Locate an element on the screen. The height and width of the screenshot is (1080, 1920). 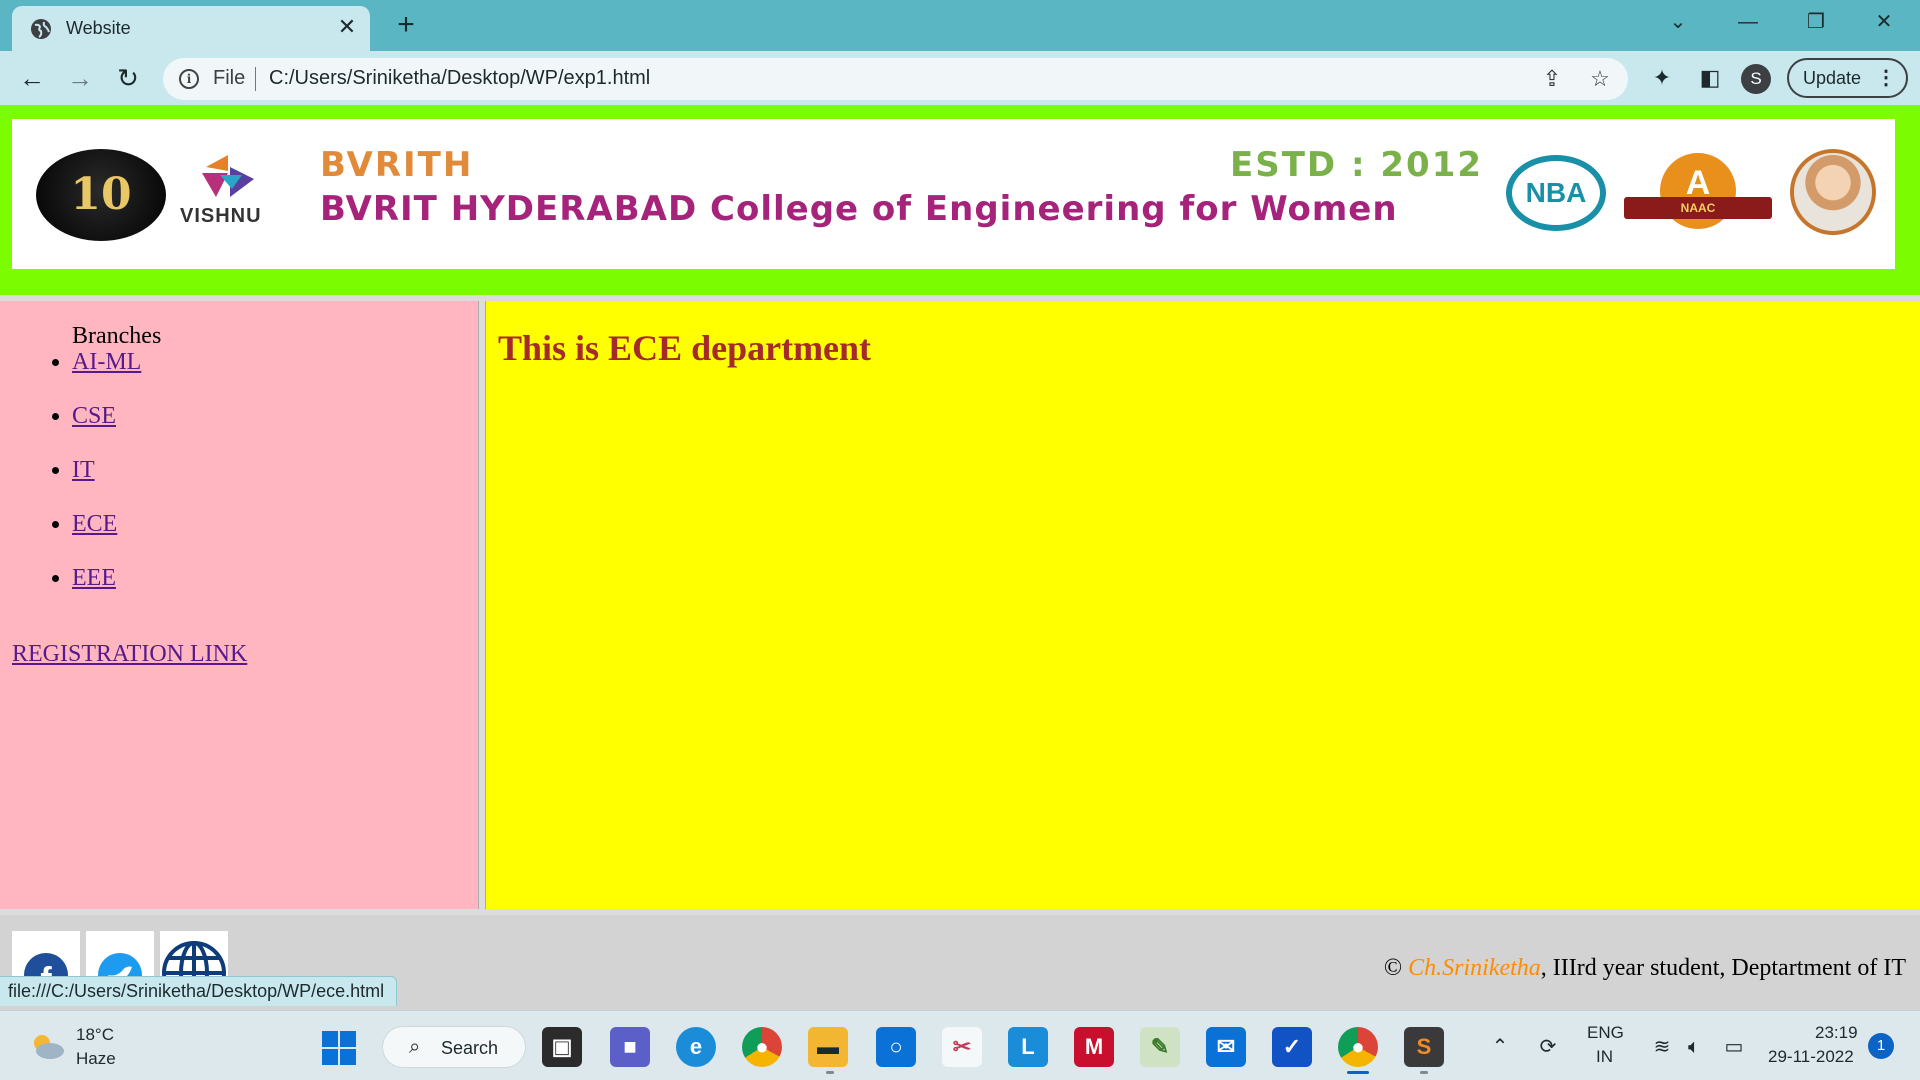
naac-logo: A NAAC is located at coordinates (1698, 194).